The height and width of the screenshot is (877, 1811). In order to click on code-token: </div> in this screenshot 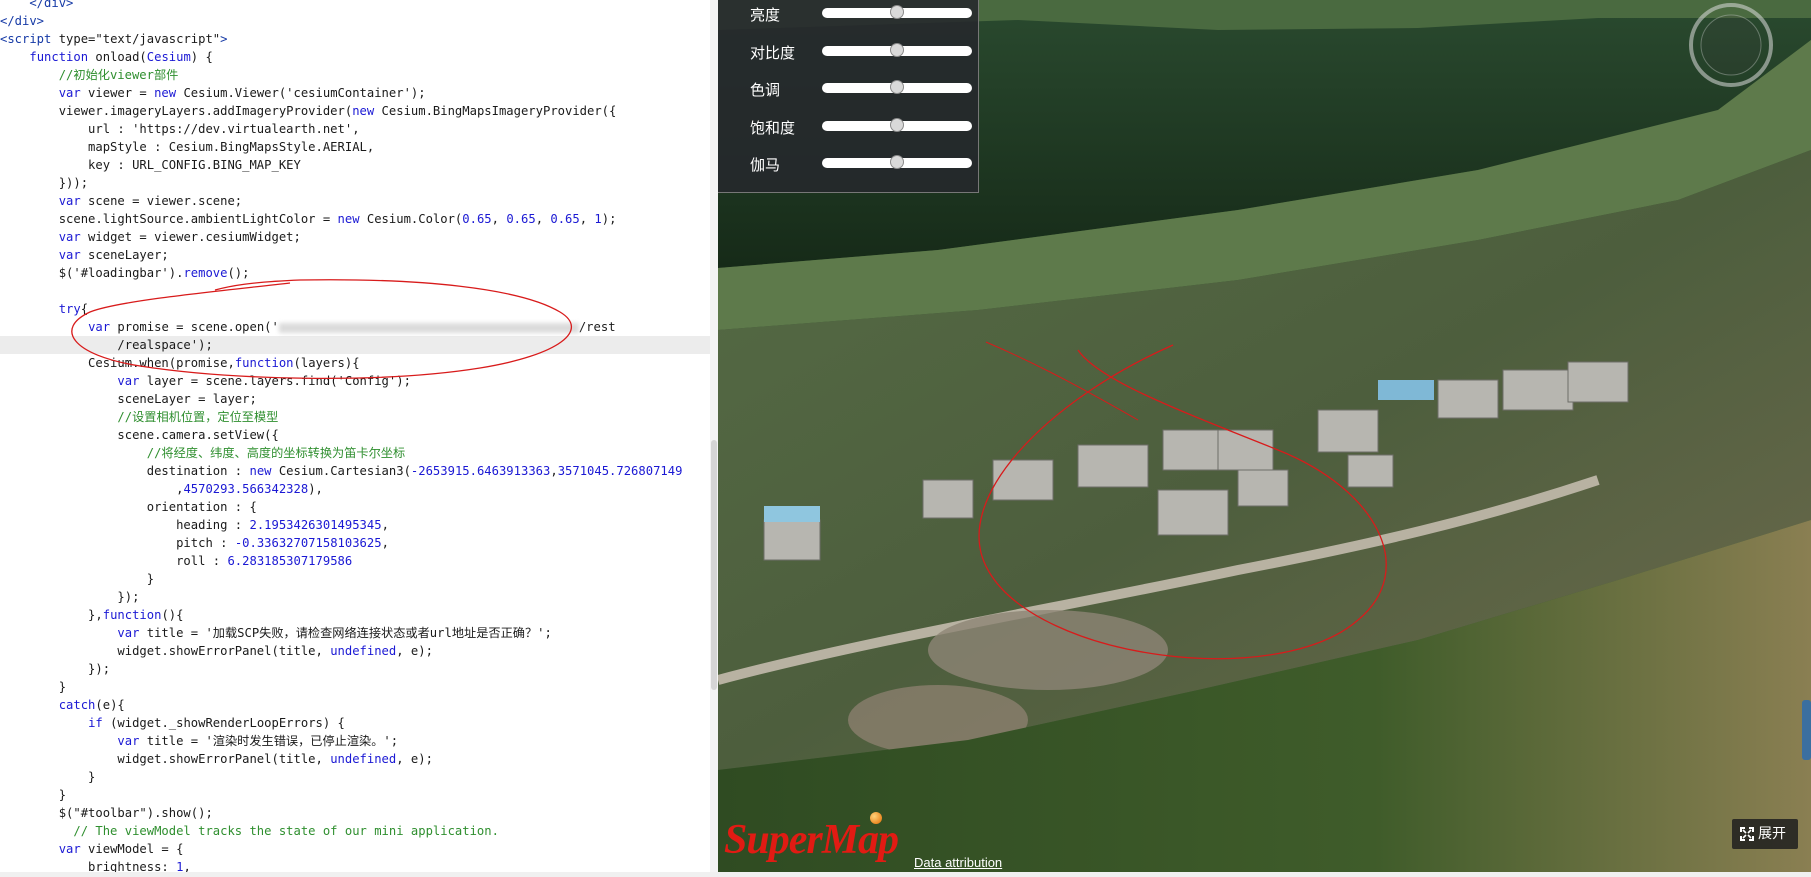, I will do `click(37, 5)`.